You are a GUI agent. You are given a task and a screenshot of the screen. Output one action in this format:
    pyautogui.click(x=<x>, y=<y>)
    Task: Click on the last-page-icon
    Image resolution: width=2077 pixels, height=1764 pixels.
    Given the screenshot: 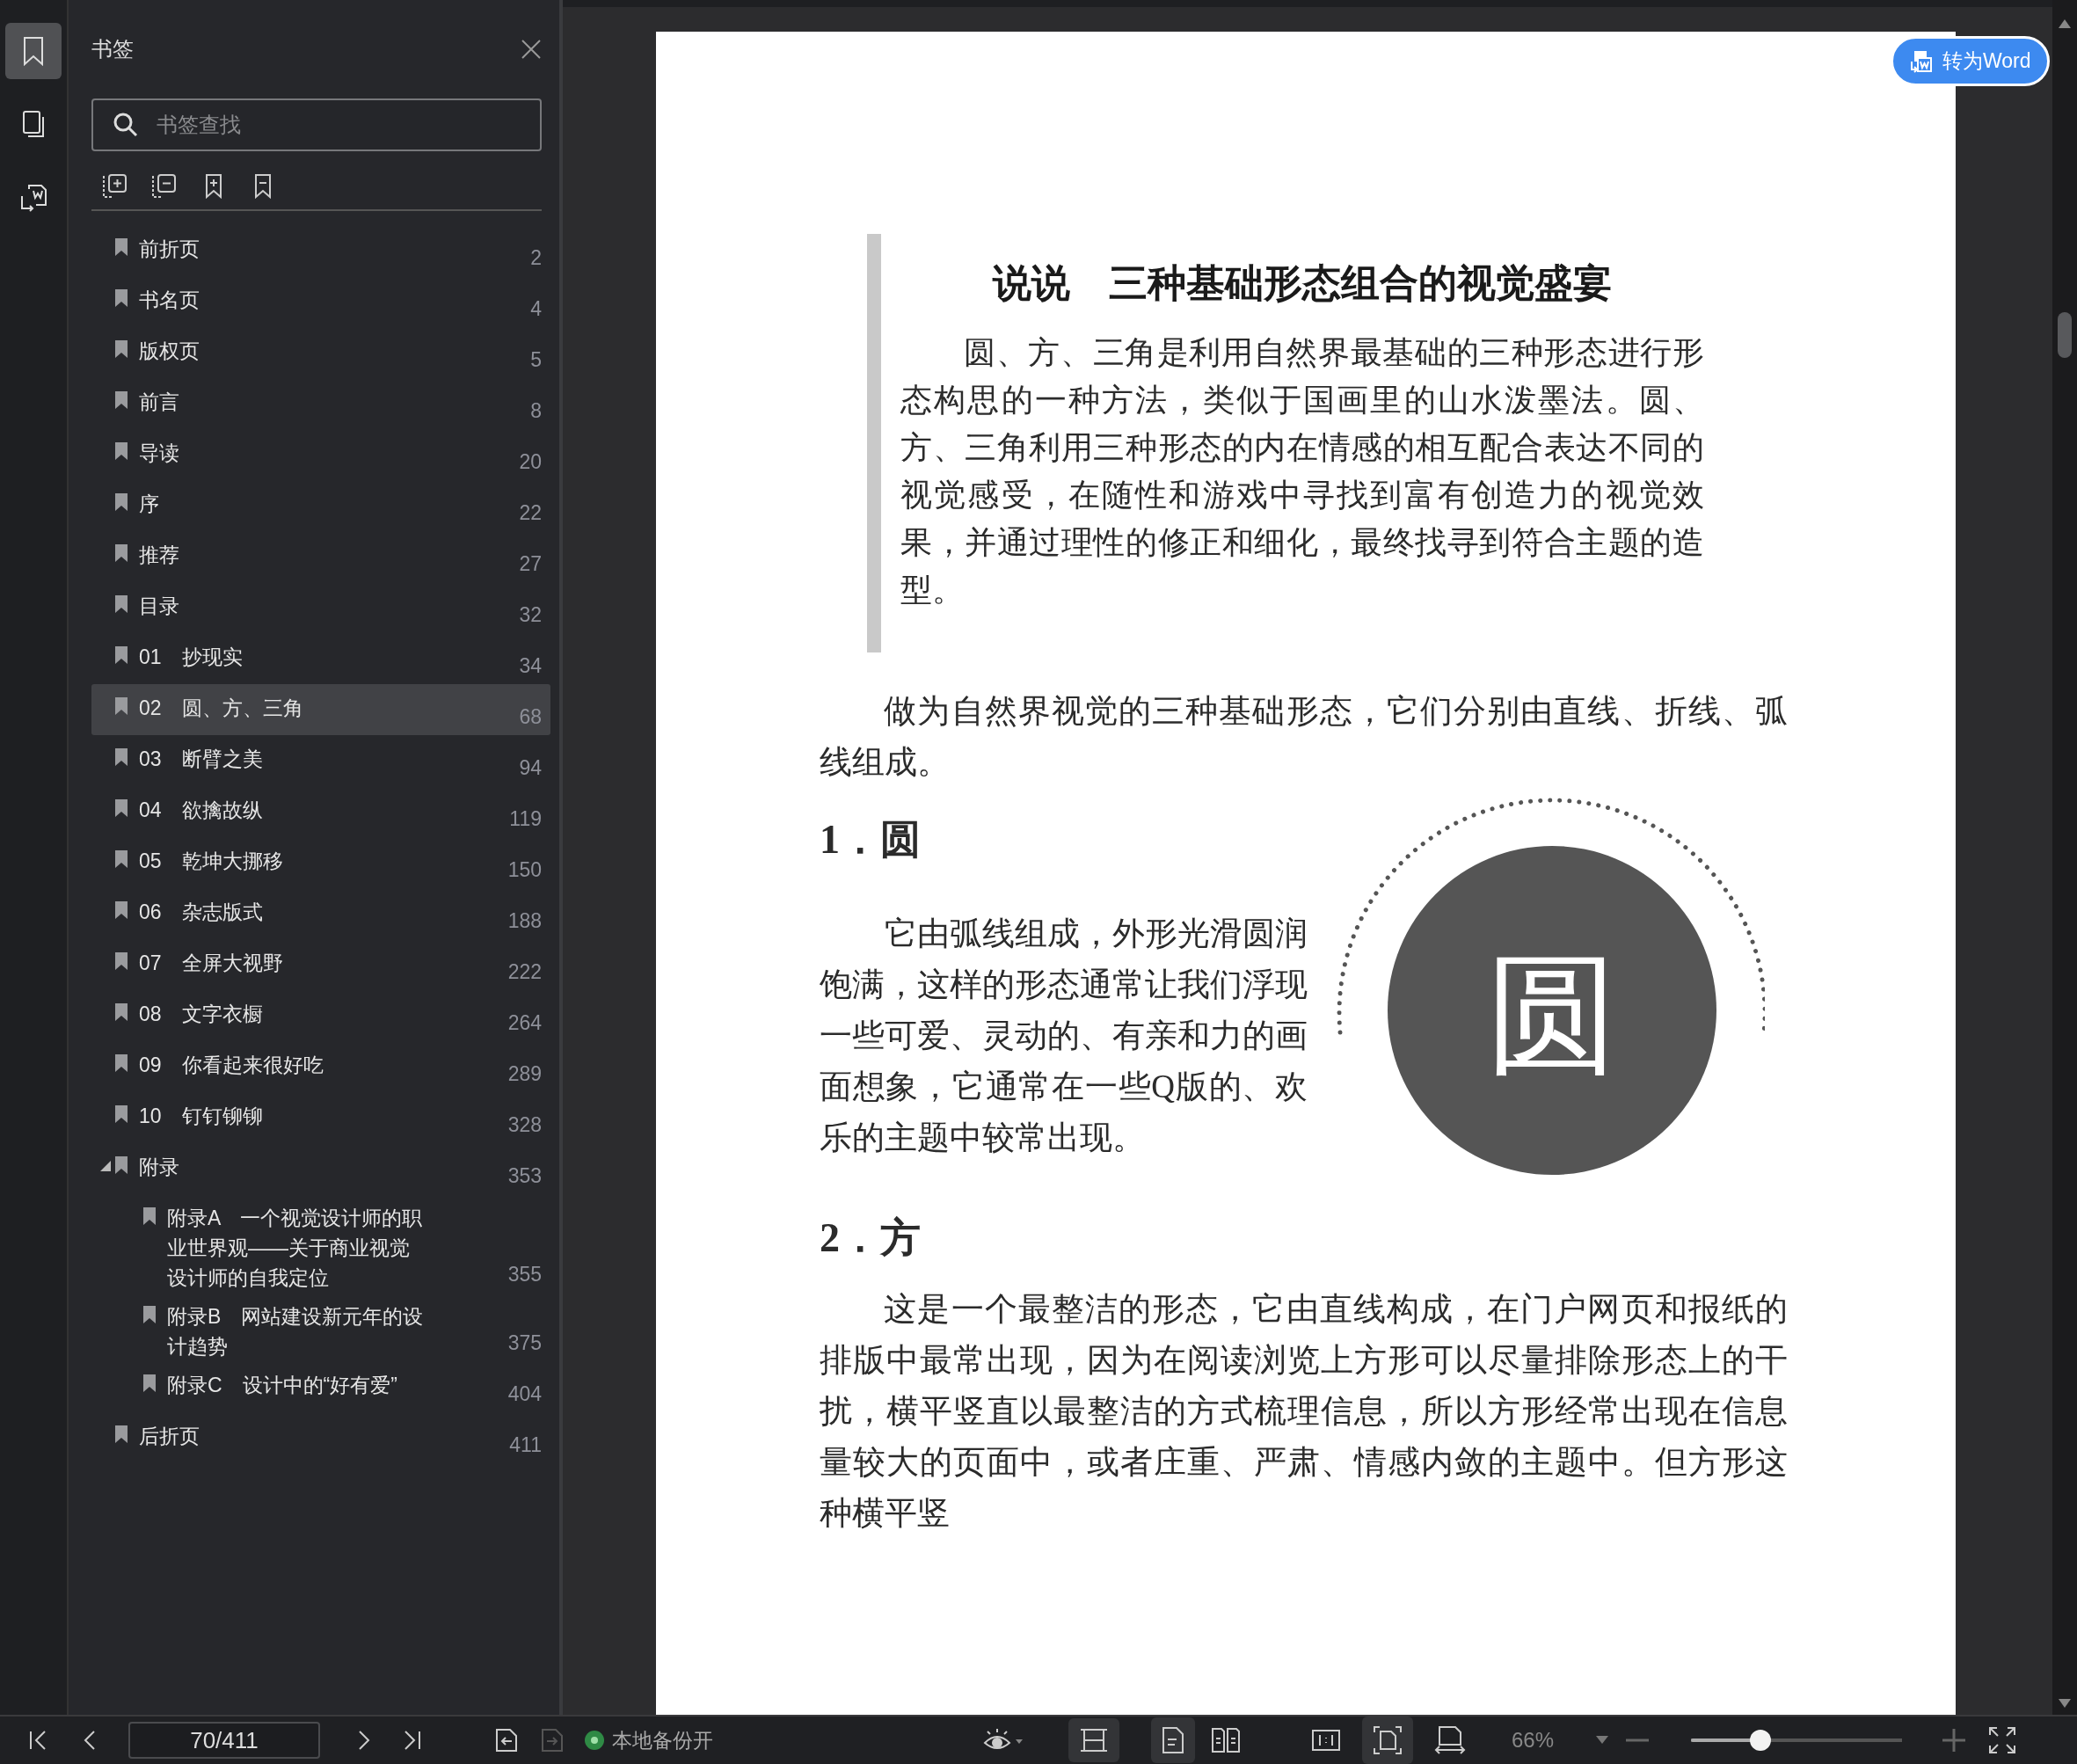 What is the action you would take?
    pyautogui.click(x=412, y=1740)
    